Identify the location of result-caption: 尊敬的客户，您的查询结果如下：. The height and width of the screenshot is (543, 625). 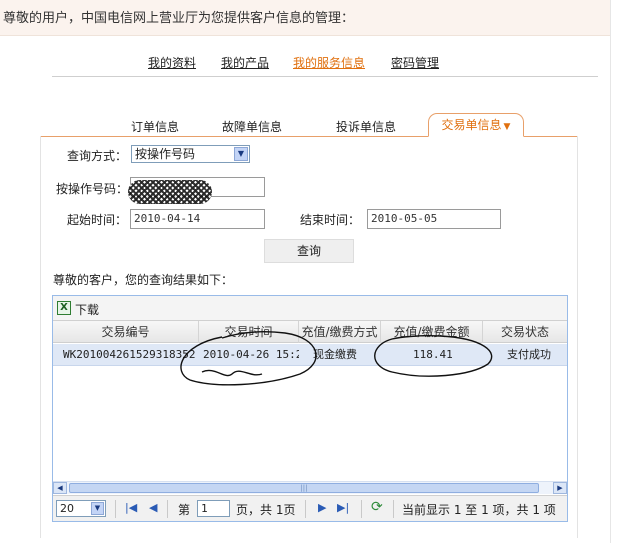
(143, 280).